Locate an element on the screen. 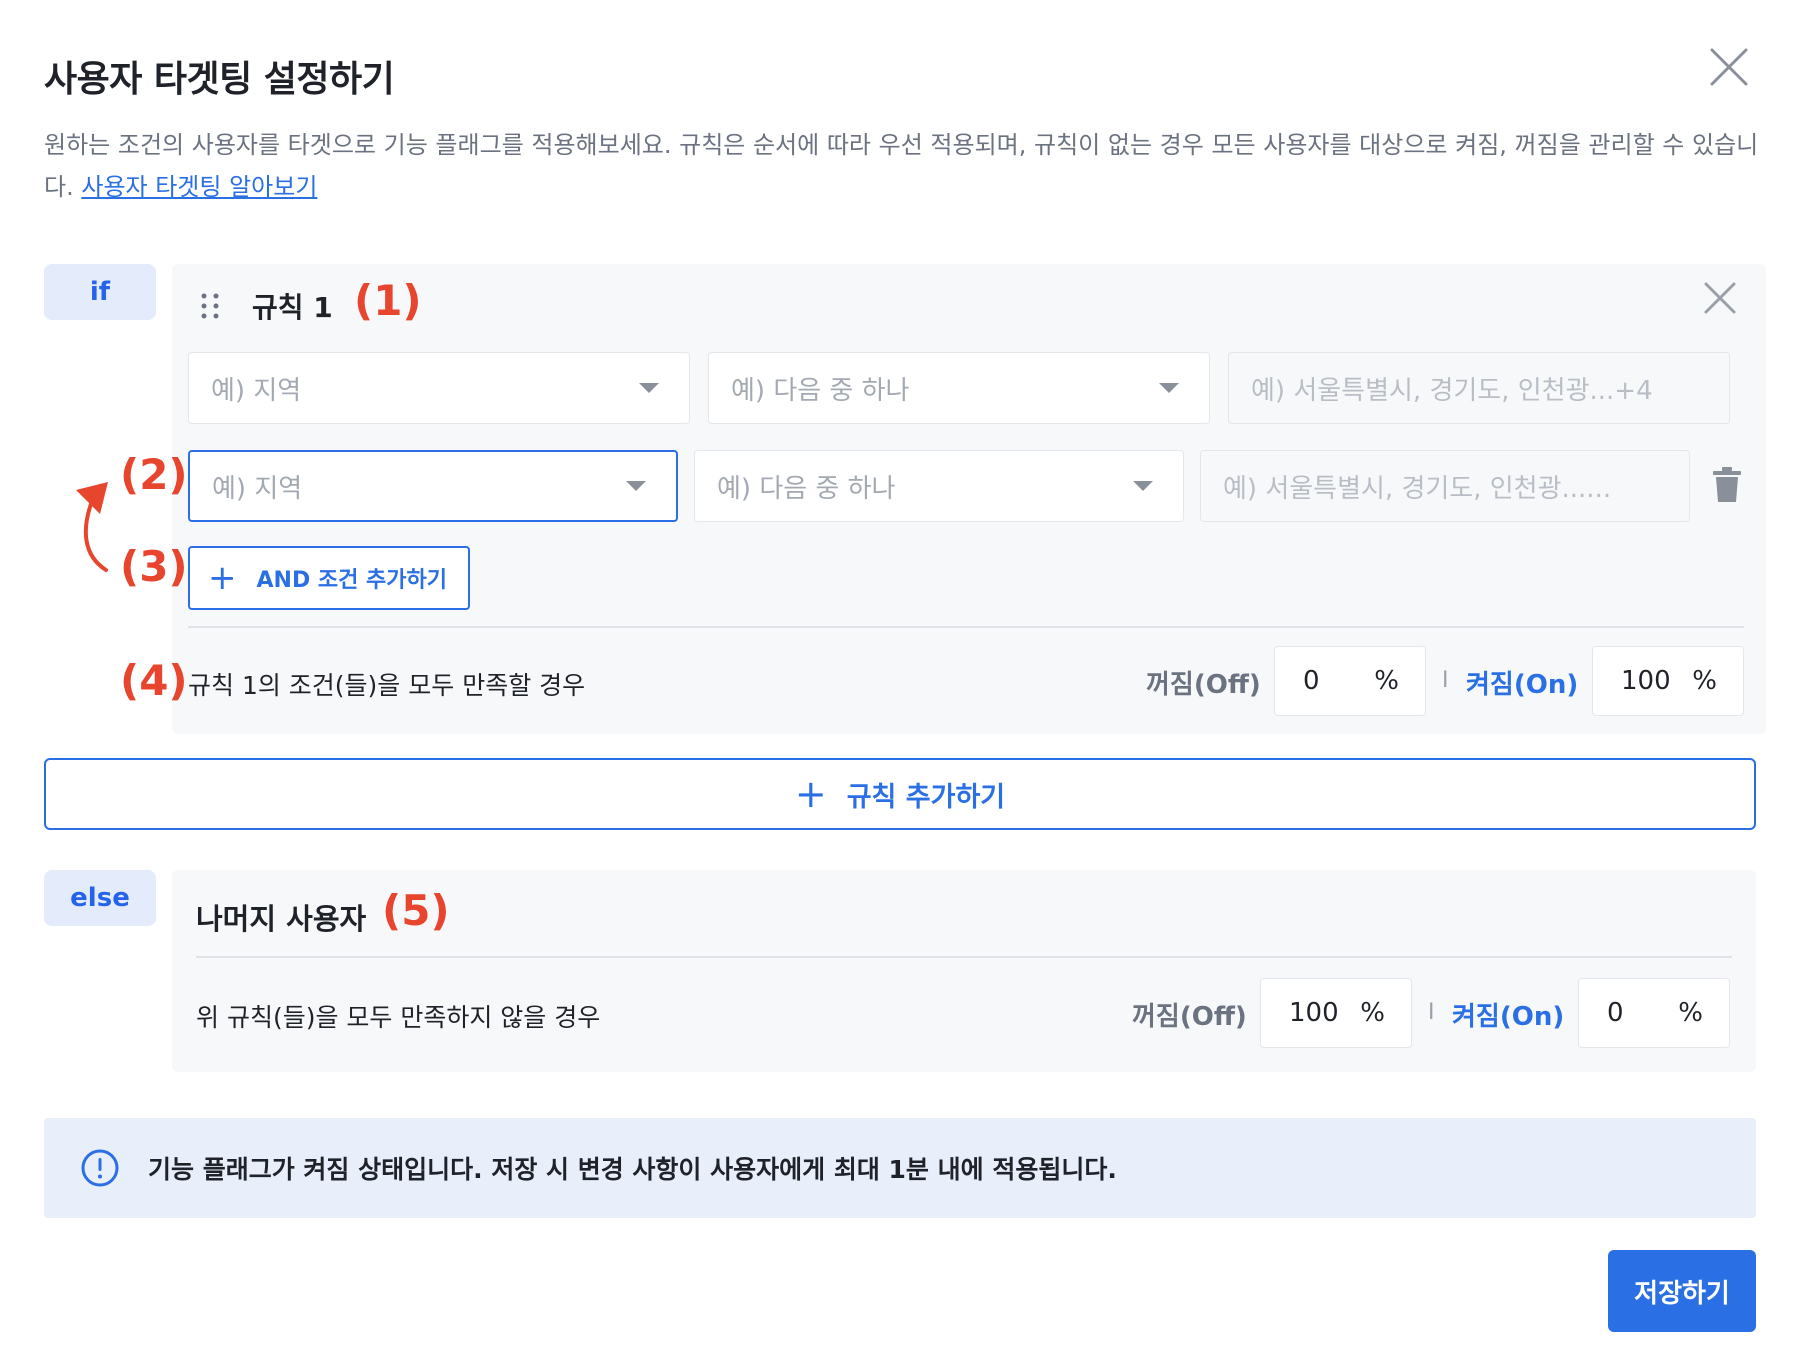  annotation-2: (2) is located at coordinates (154, 474).